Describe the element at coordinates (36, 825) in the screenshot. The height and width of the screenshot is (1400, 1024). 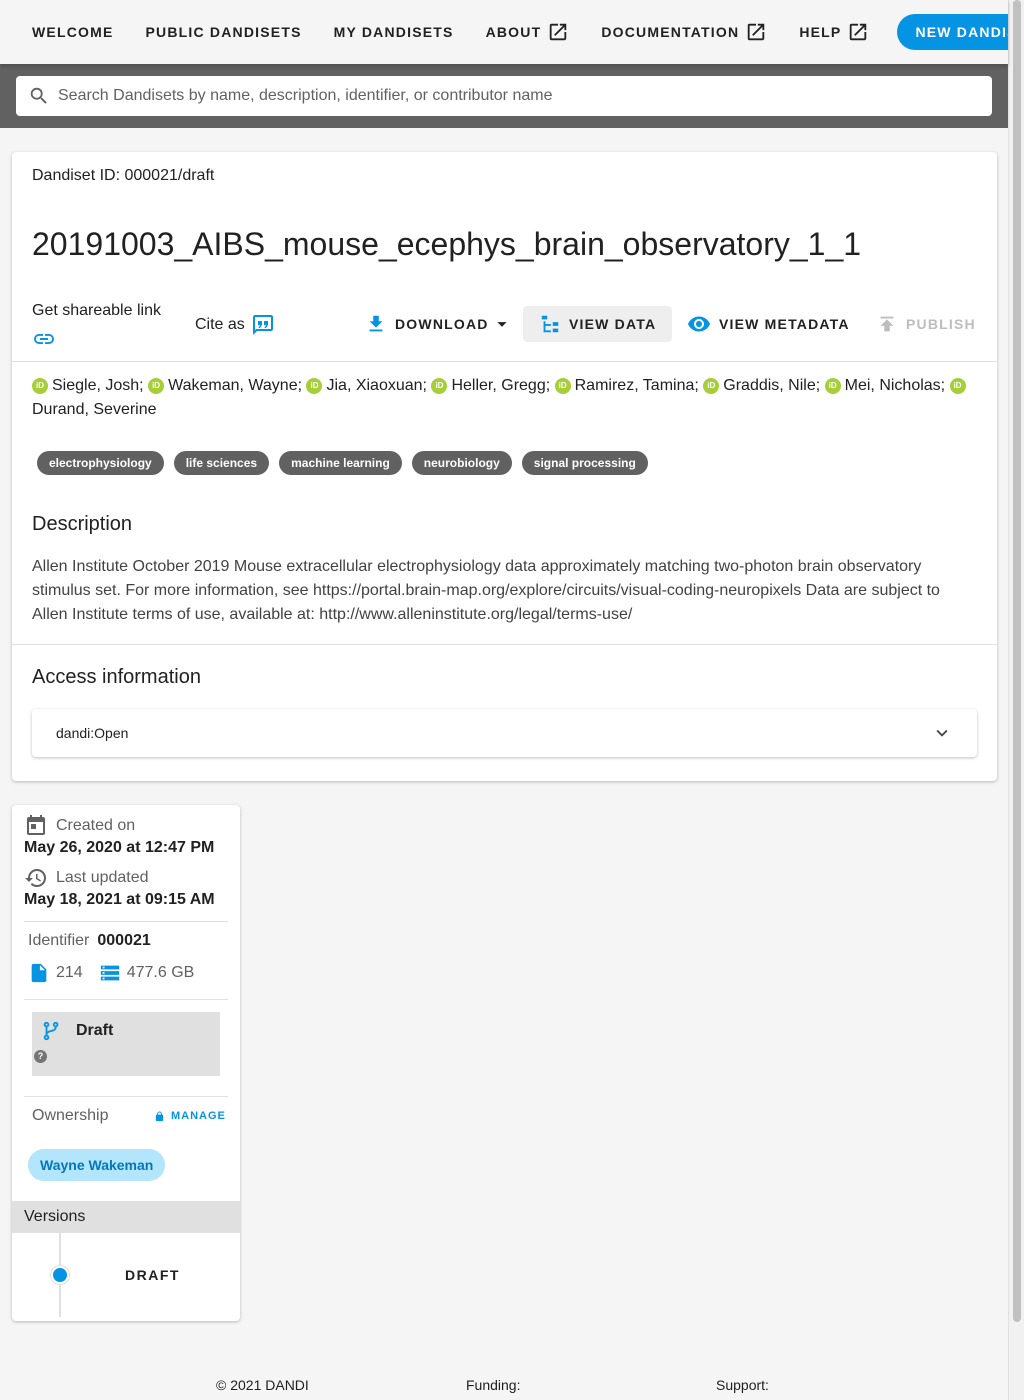
I see `calendar-icon` at that location.